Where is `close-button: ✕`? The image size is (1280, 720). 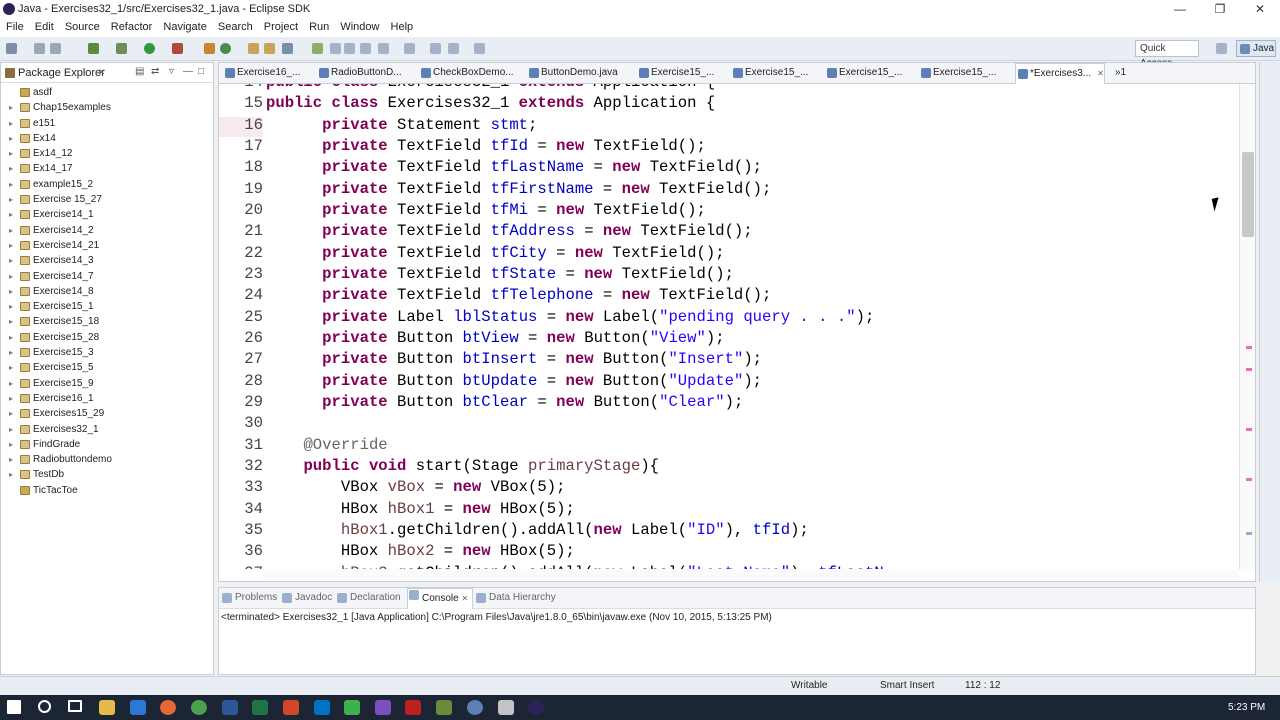 close-button: ✕ is located at coordinates (1260, 9).